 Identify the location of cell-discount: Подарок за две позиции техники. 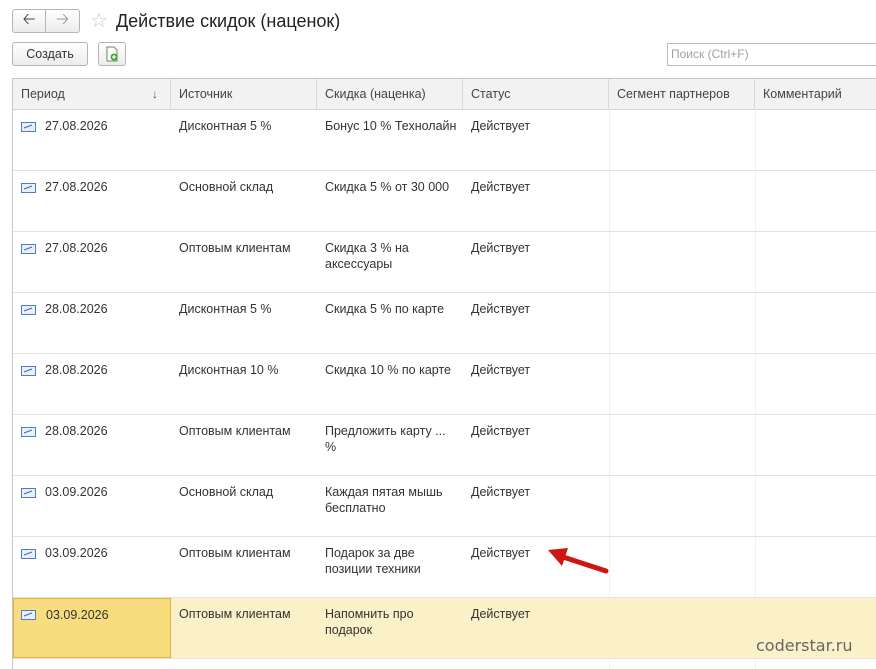
(390, 567).